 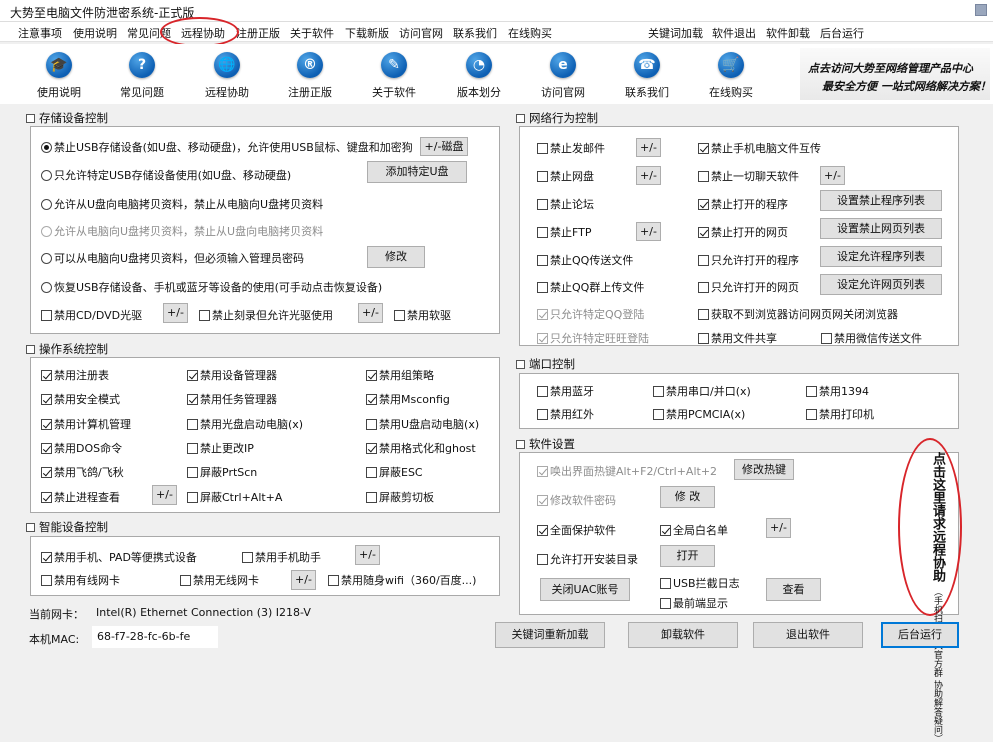 I want to click on disable-portable-wifi-checkbox: 禁用随身wifi（360/百度...), so click(x=402, y=580).